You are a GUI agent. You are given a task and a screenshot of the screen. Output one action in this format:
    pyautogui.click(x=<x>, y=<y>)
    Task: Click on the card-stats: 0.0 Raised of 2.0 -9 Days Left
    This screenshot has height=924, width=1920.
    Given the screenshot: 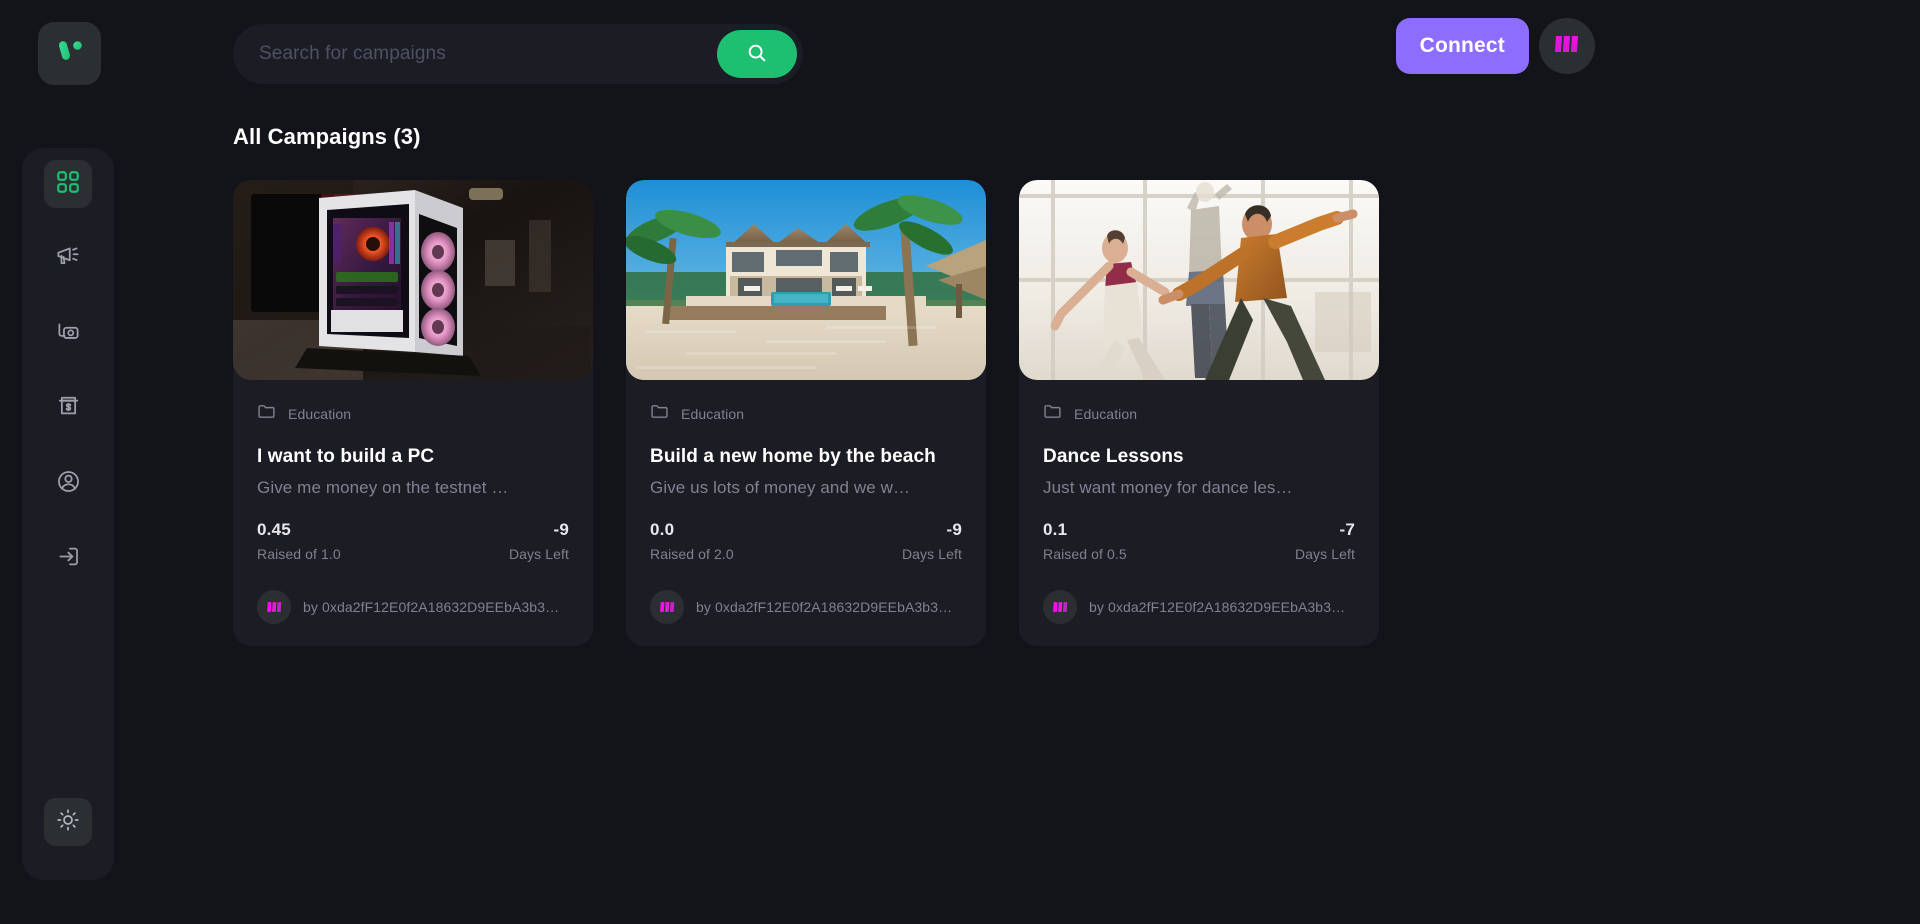 What is the action you would take?
    pyautogui.click(x=806, y=541)
    